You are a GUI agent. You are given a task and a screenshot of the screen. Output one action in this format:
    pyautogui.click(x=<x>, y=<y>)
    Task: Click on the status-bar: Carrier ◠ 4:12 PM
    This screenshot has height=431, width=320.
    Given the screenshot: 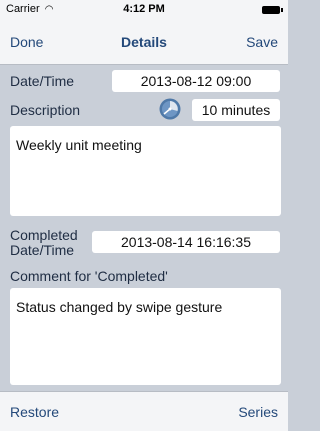 What is the action you would take?
    pyautogui.click(x=144, y=10)
    